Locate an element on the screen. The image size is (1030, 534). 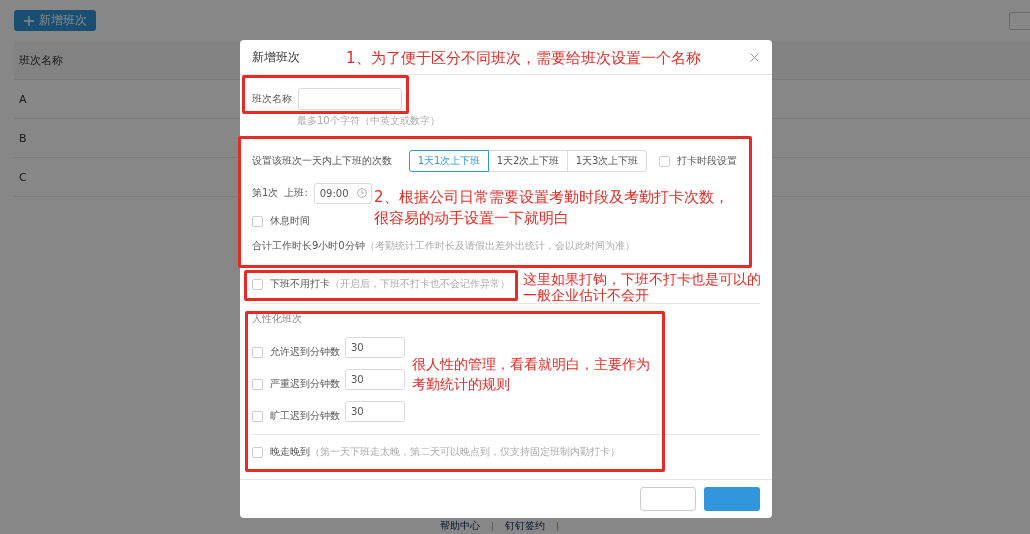
checkbox-label: 晚走晚到 is located at coordinates (290, 452).